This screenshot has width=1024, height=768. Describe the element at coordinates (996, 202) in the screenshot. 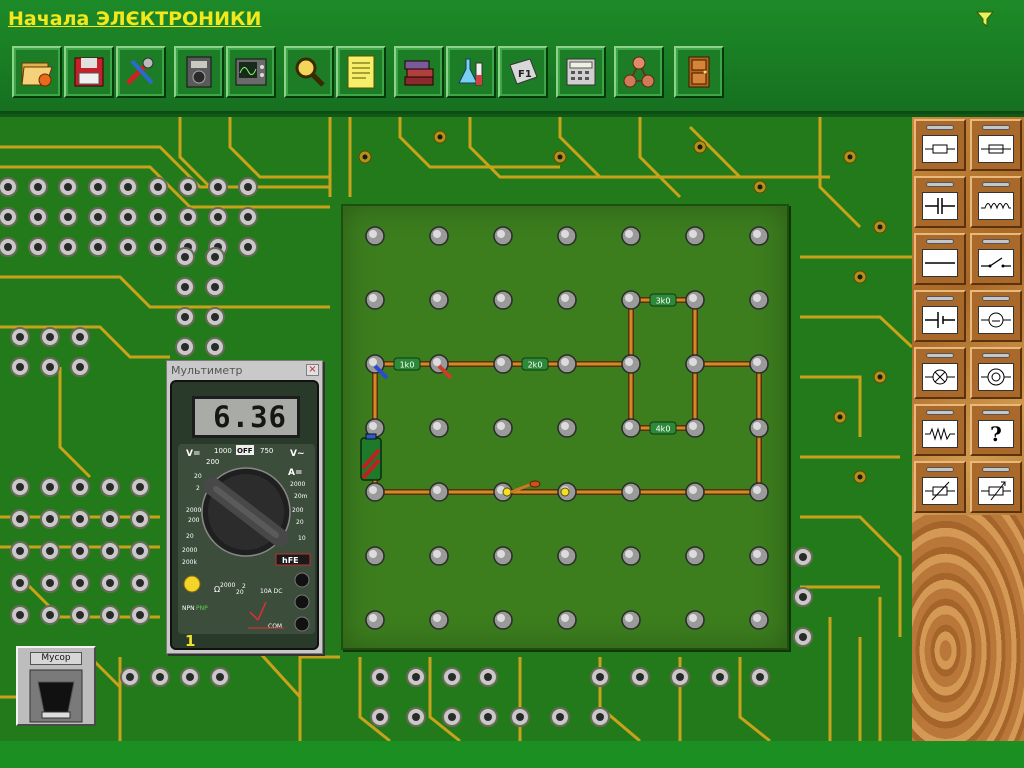

I see `palette-inductor-button` at that location.